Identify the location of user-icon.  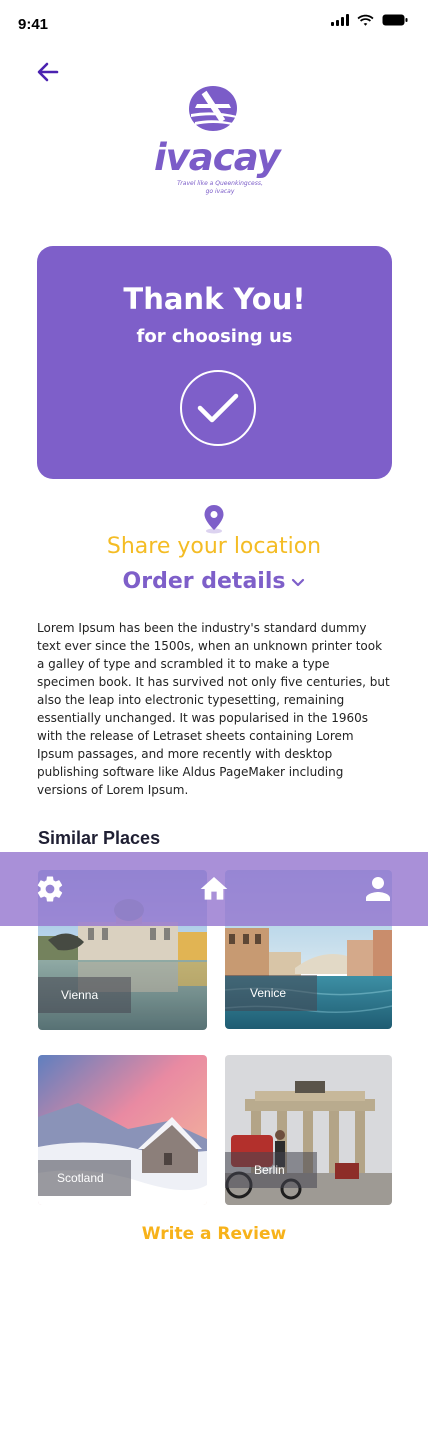
(378, 889).